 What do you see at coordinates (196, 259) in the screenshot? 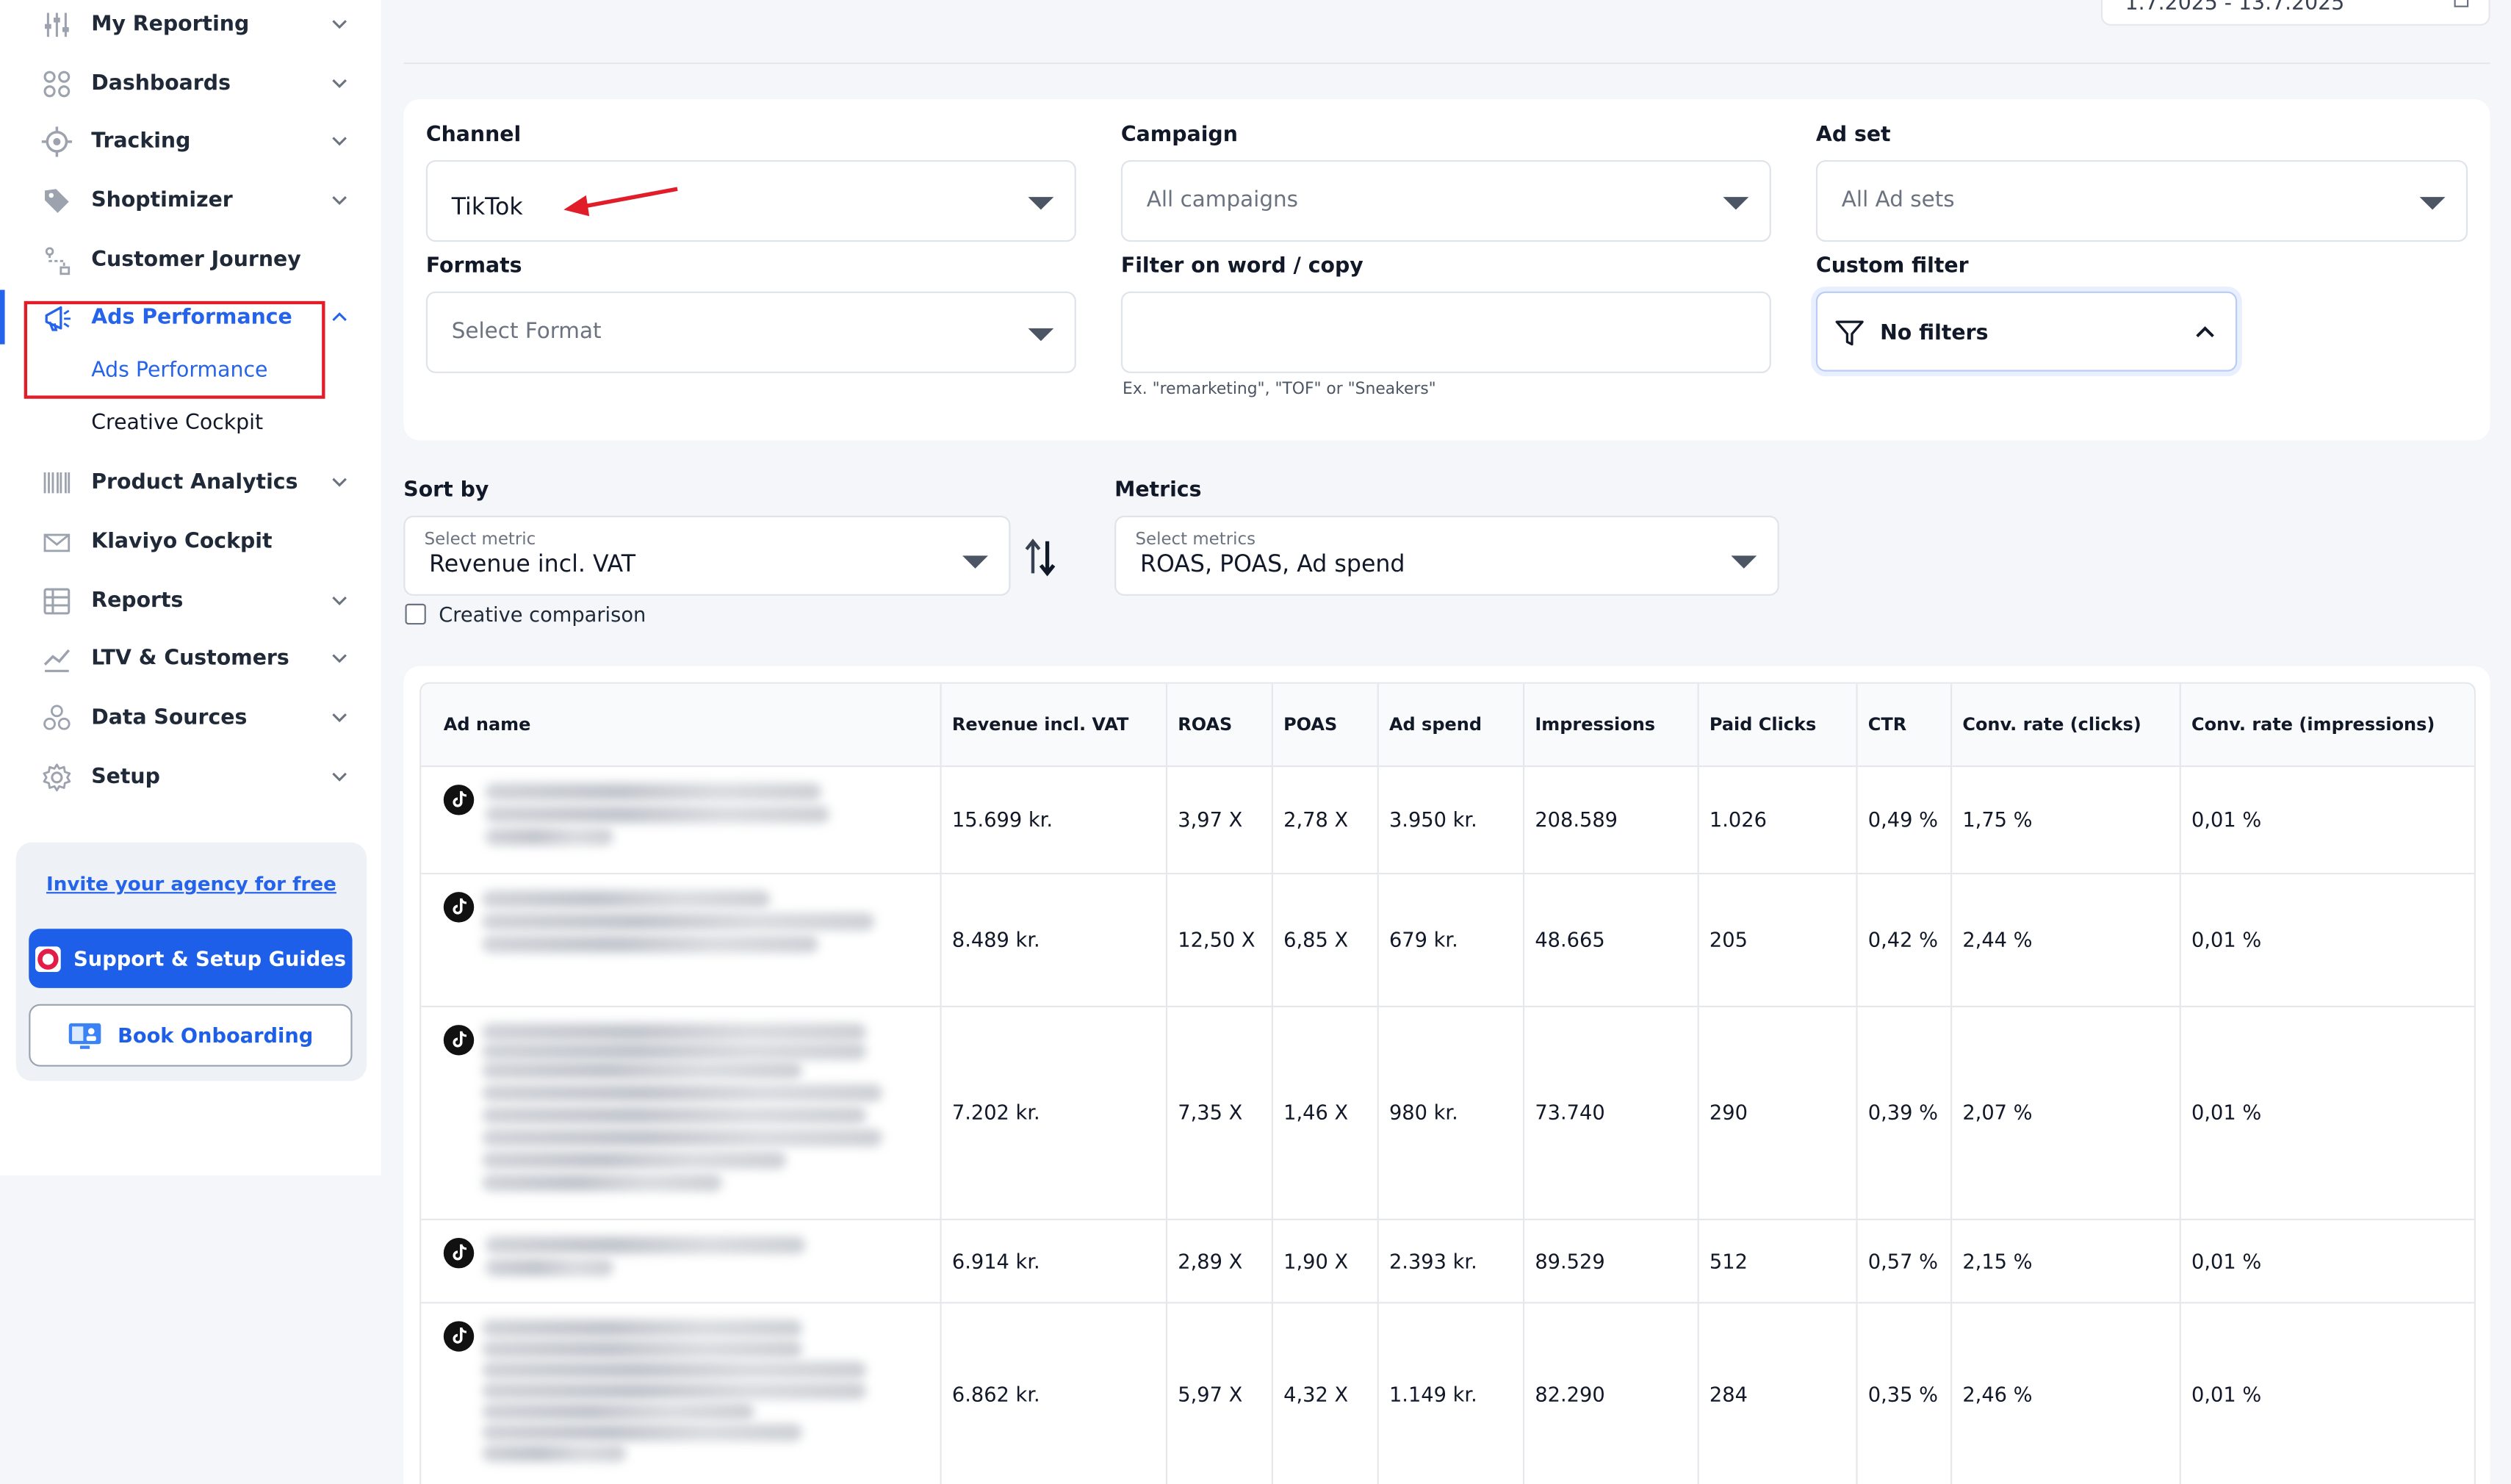
I see `sidebar-item-label: Customer Journey` at bounding box center [196, 259].